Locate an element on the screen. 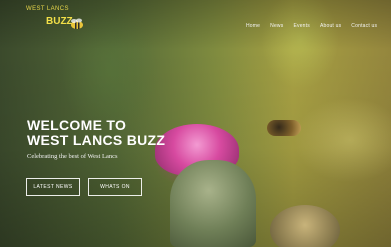  nav-item-about-us: About us is located at coordinates (330, 28).